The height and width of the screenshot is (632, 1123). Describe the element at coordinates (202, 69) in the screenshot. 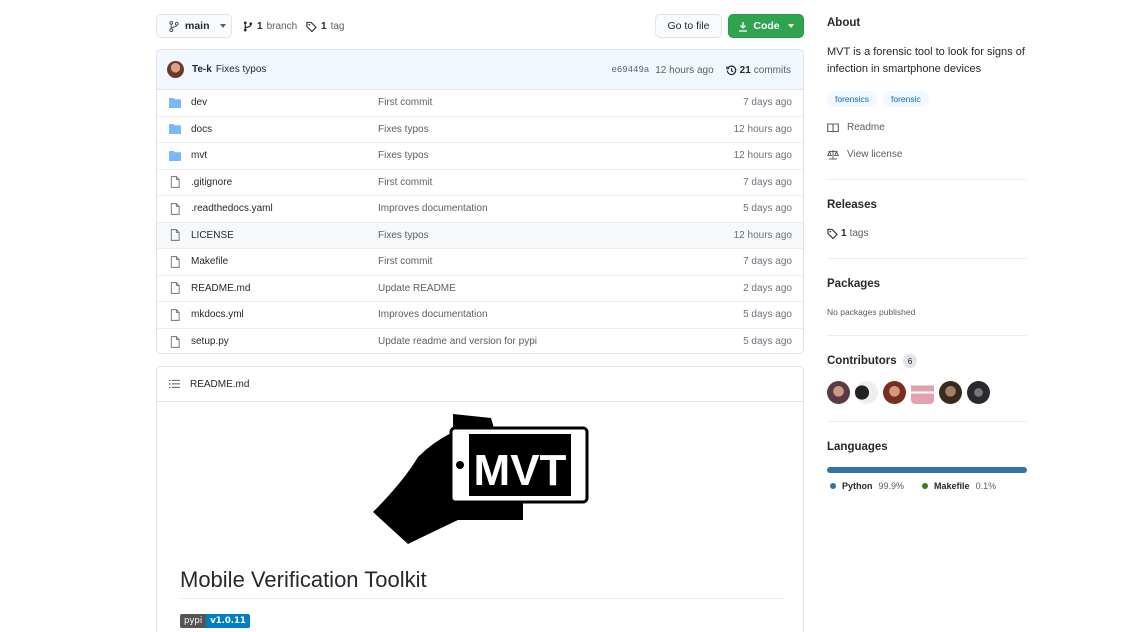

I see `commit-author: Te-k` at that location.